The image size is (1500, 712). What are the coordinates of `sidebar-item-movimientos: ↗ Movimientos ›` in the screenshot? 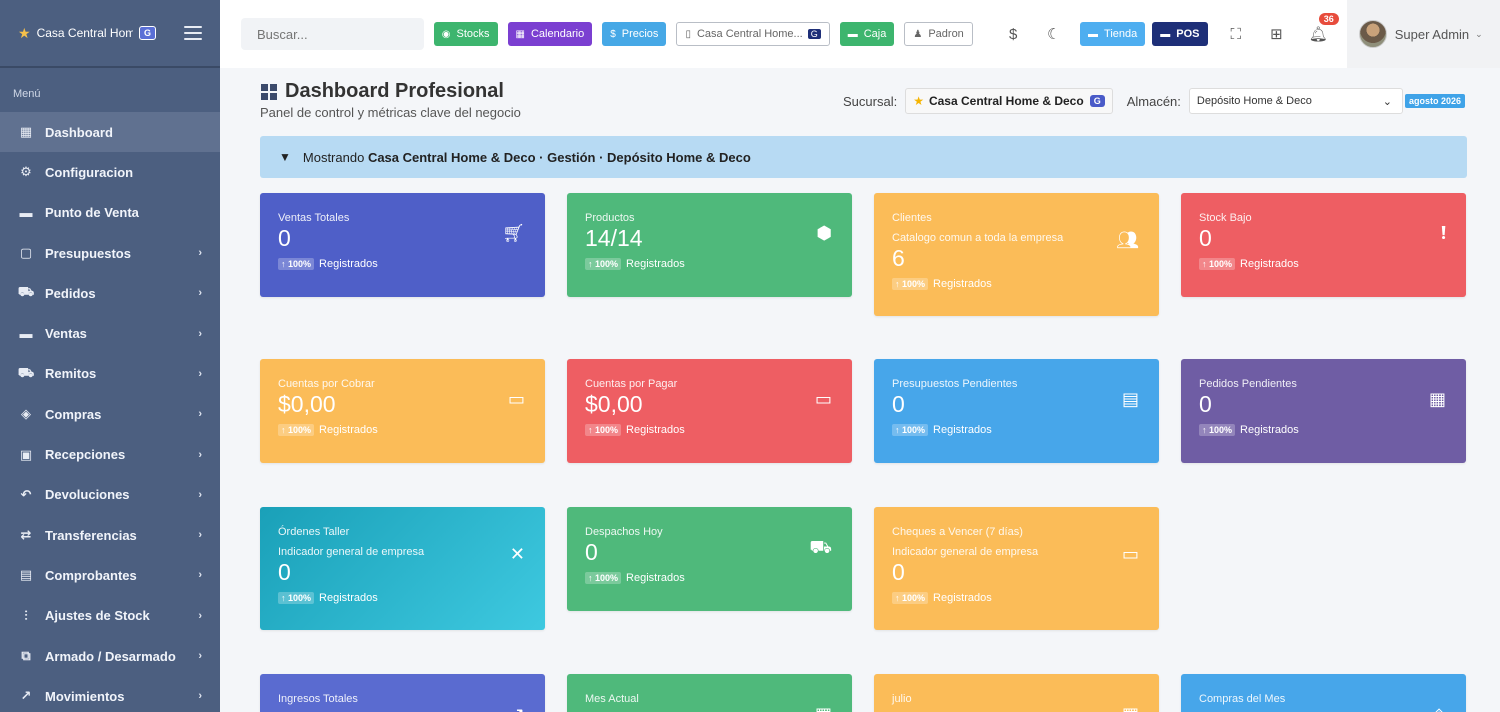 It's located at (110, 694).